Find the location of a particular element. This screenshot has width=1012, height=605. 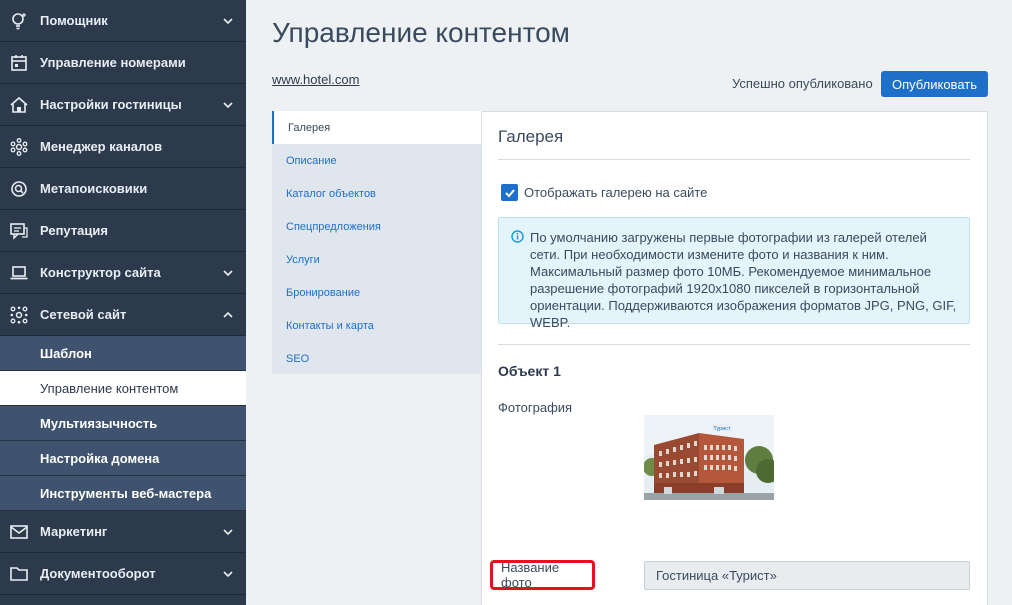

sidebar-item-metasearch: Метапоисковики is located at coordinates (123, 189).